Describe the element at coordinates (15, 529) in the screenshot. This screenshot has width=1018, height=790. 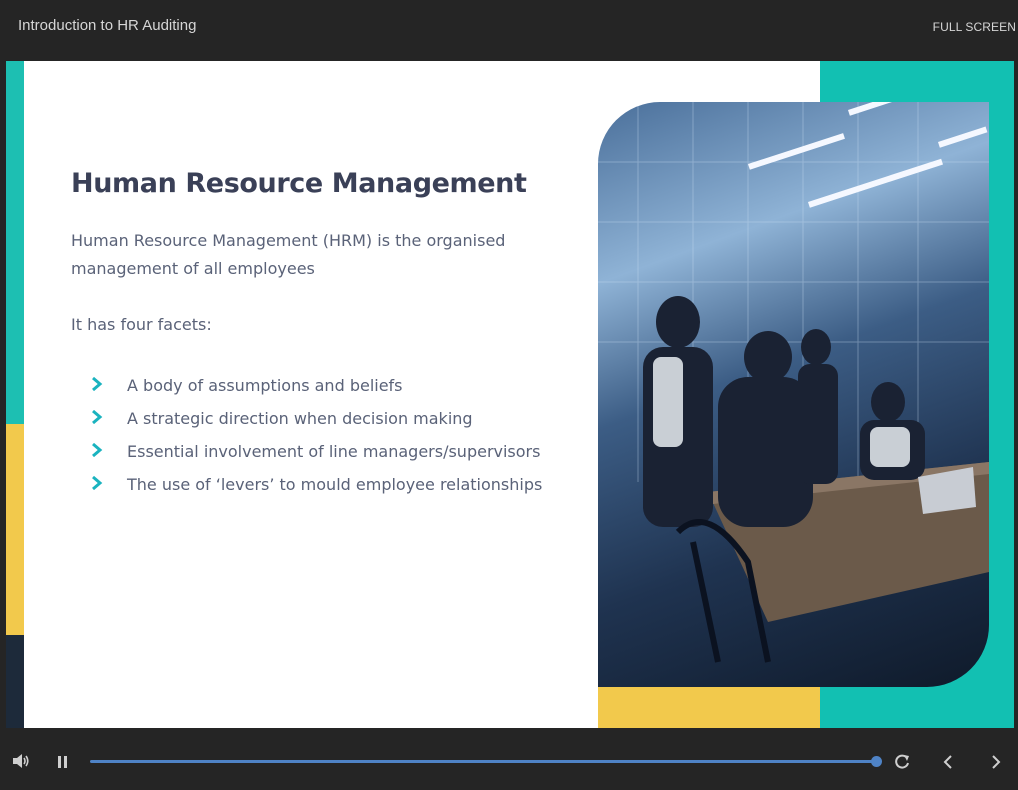
I see `accent-stripe-yellow` at that location.